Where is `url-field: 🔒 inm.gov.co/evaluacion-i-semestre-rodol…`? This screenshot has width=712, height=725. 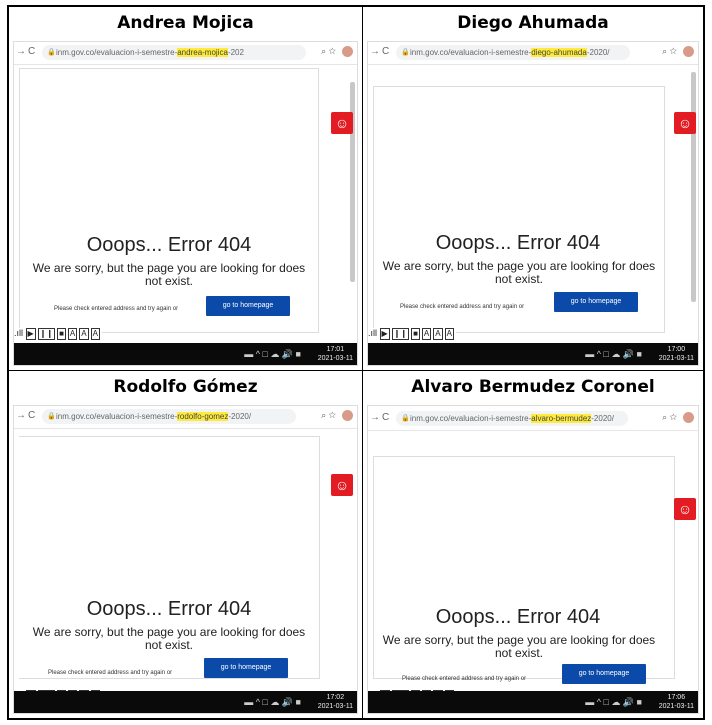 url-field: 🔒 inm.gov.co/evaluacion-i-semestre-rodol… is located at coordinates (169, 416).